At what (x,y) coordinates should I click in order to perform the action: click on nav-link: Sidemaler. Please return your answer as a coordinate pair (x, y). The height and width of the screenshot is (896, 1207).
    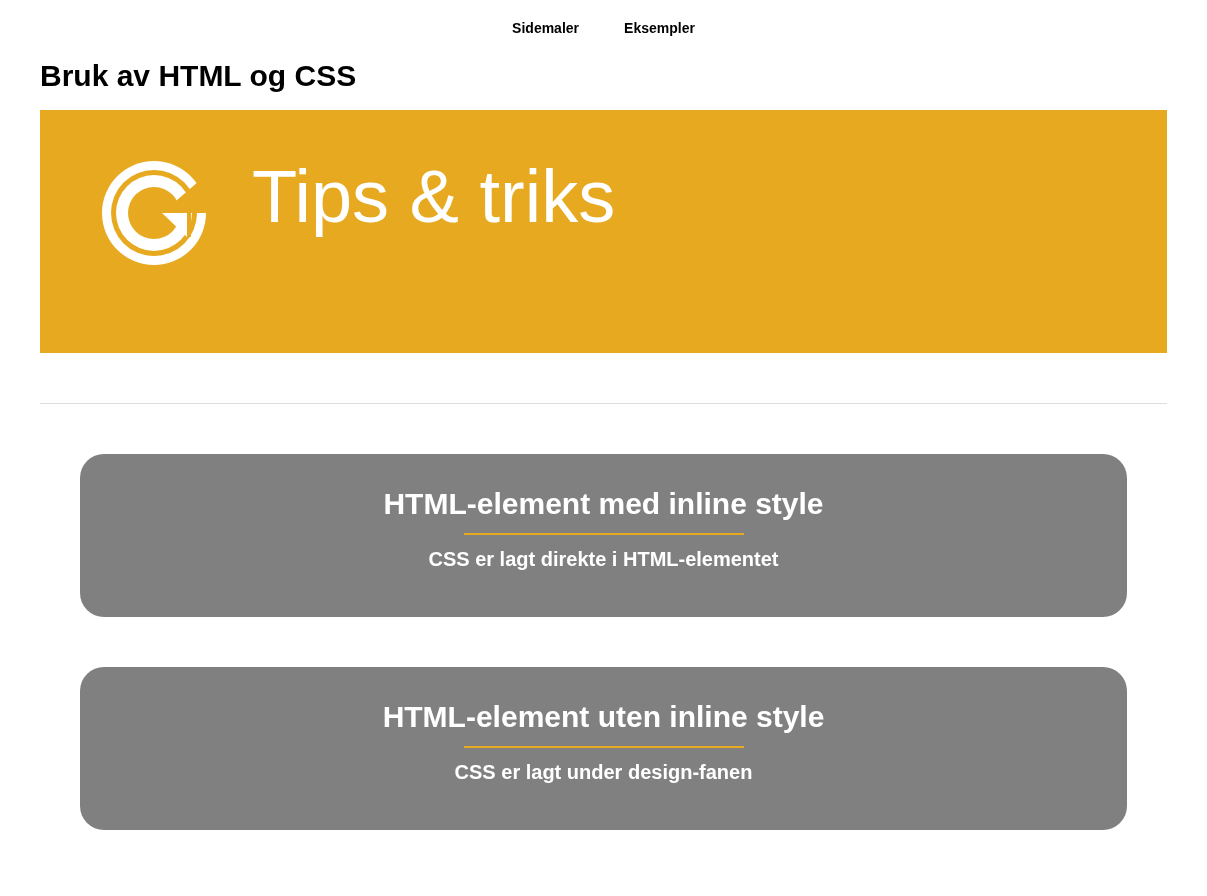
    Looking at the image, I should click on (546, 28).